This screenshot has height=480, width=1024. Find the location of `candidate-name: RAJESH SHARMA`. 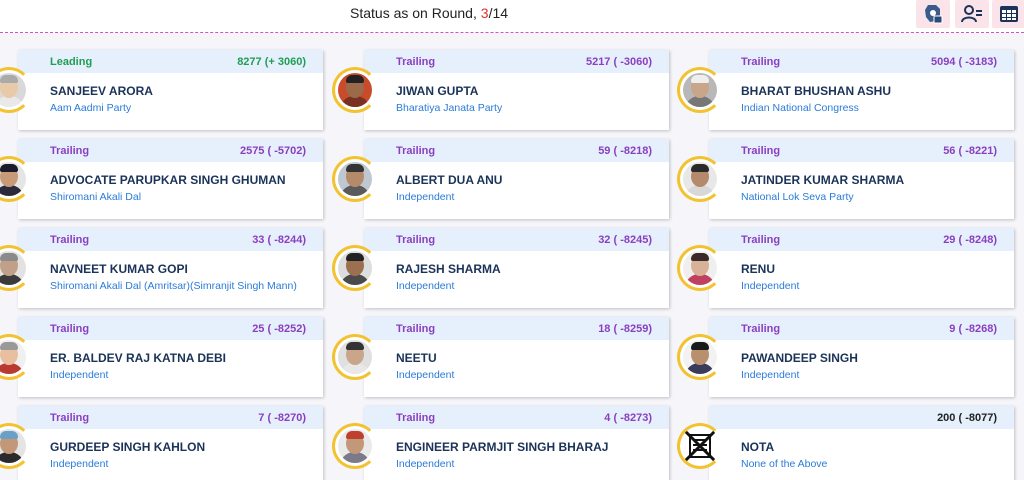

candidate-name: RAJESH SHARMA is located at coordinates (448, 269).